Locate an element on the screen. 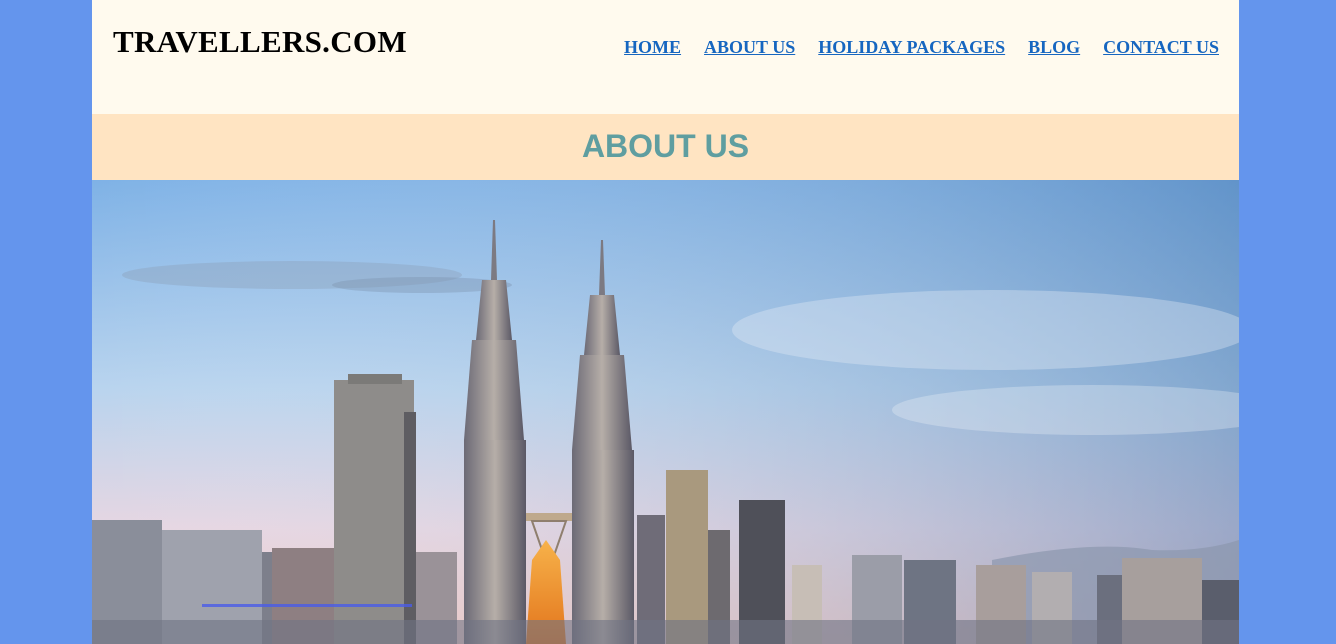  page-title: ABOUT US is located at coordinates (665, 146).